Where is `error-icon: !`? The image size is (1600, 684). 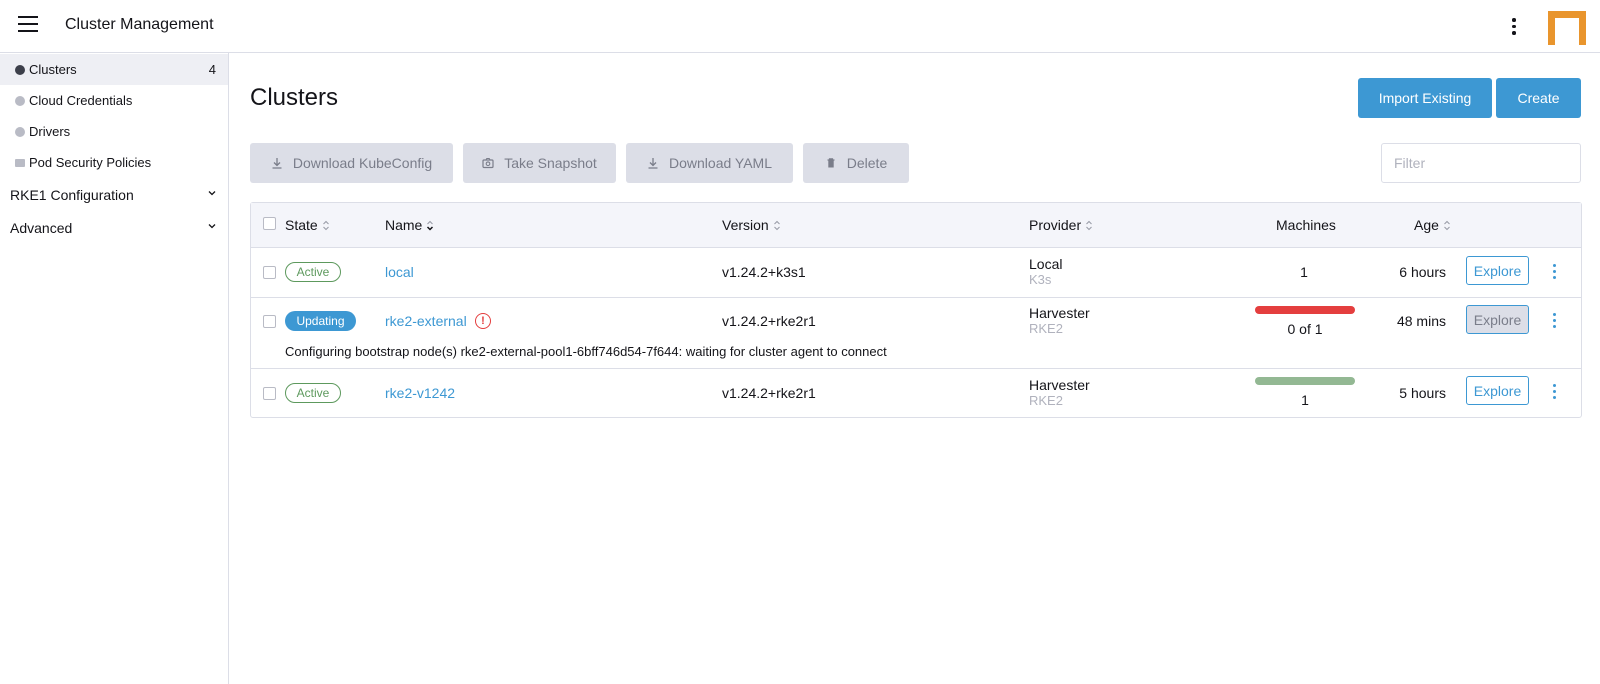 error-icon: ! is located at coordinates (483, 321).